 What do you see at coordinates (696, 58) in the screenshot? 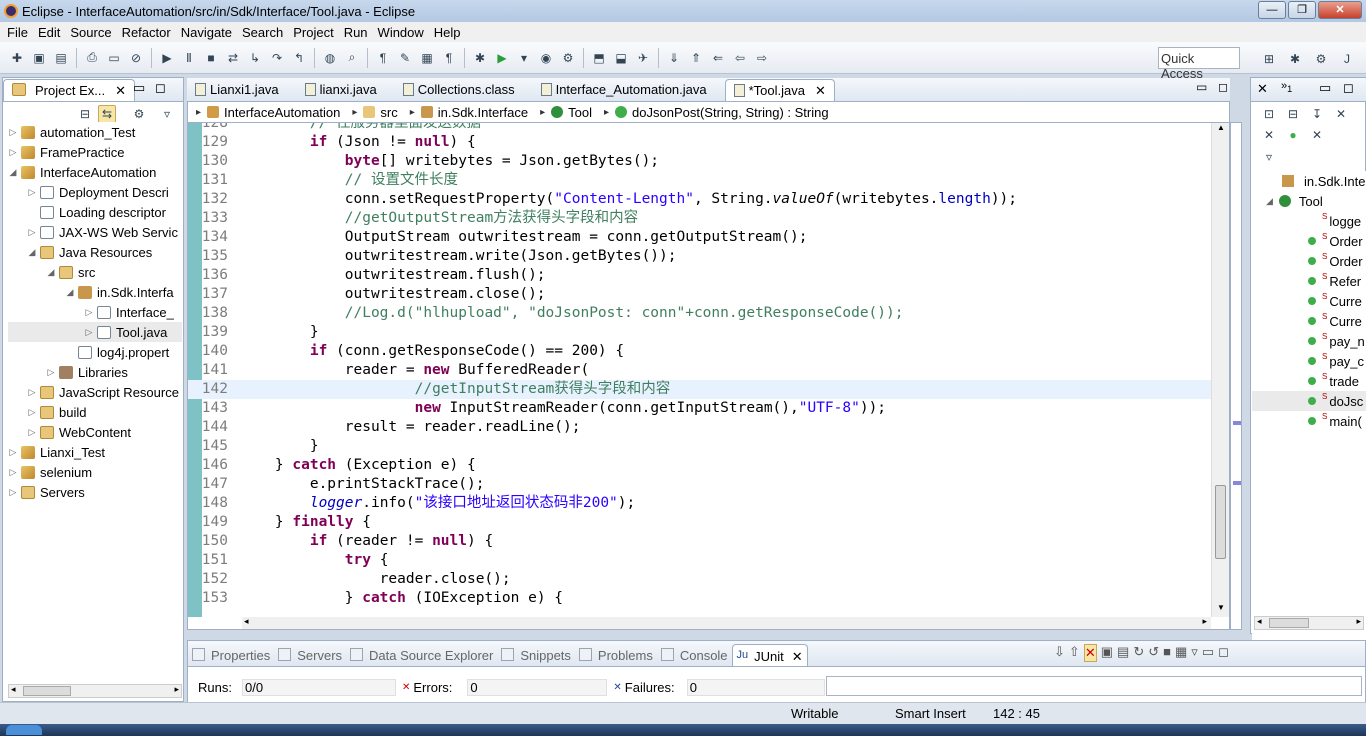
I see `prev-annotation-icon: ⇑` at bounding box center [696, 58].